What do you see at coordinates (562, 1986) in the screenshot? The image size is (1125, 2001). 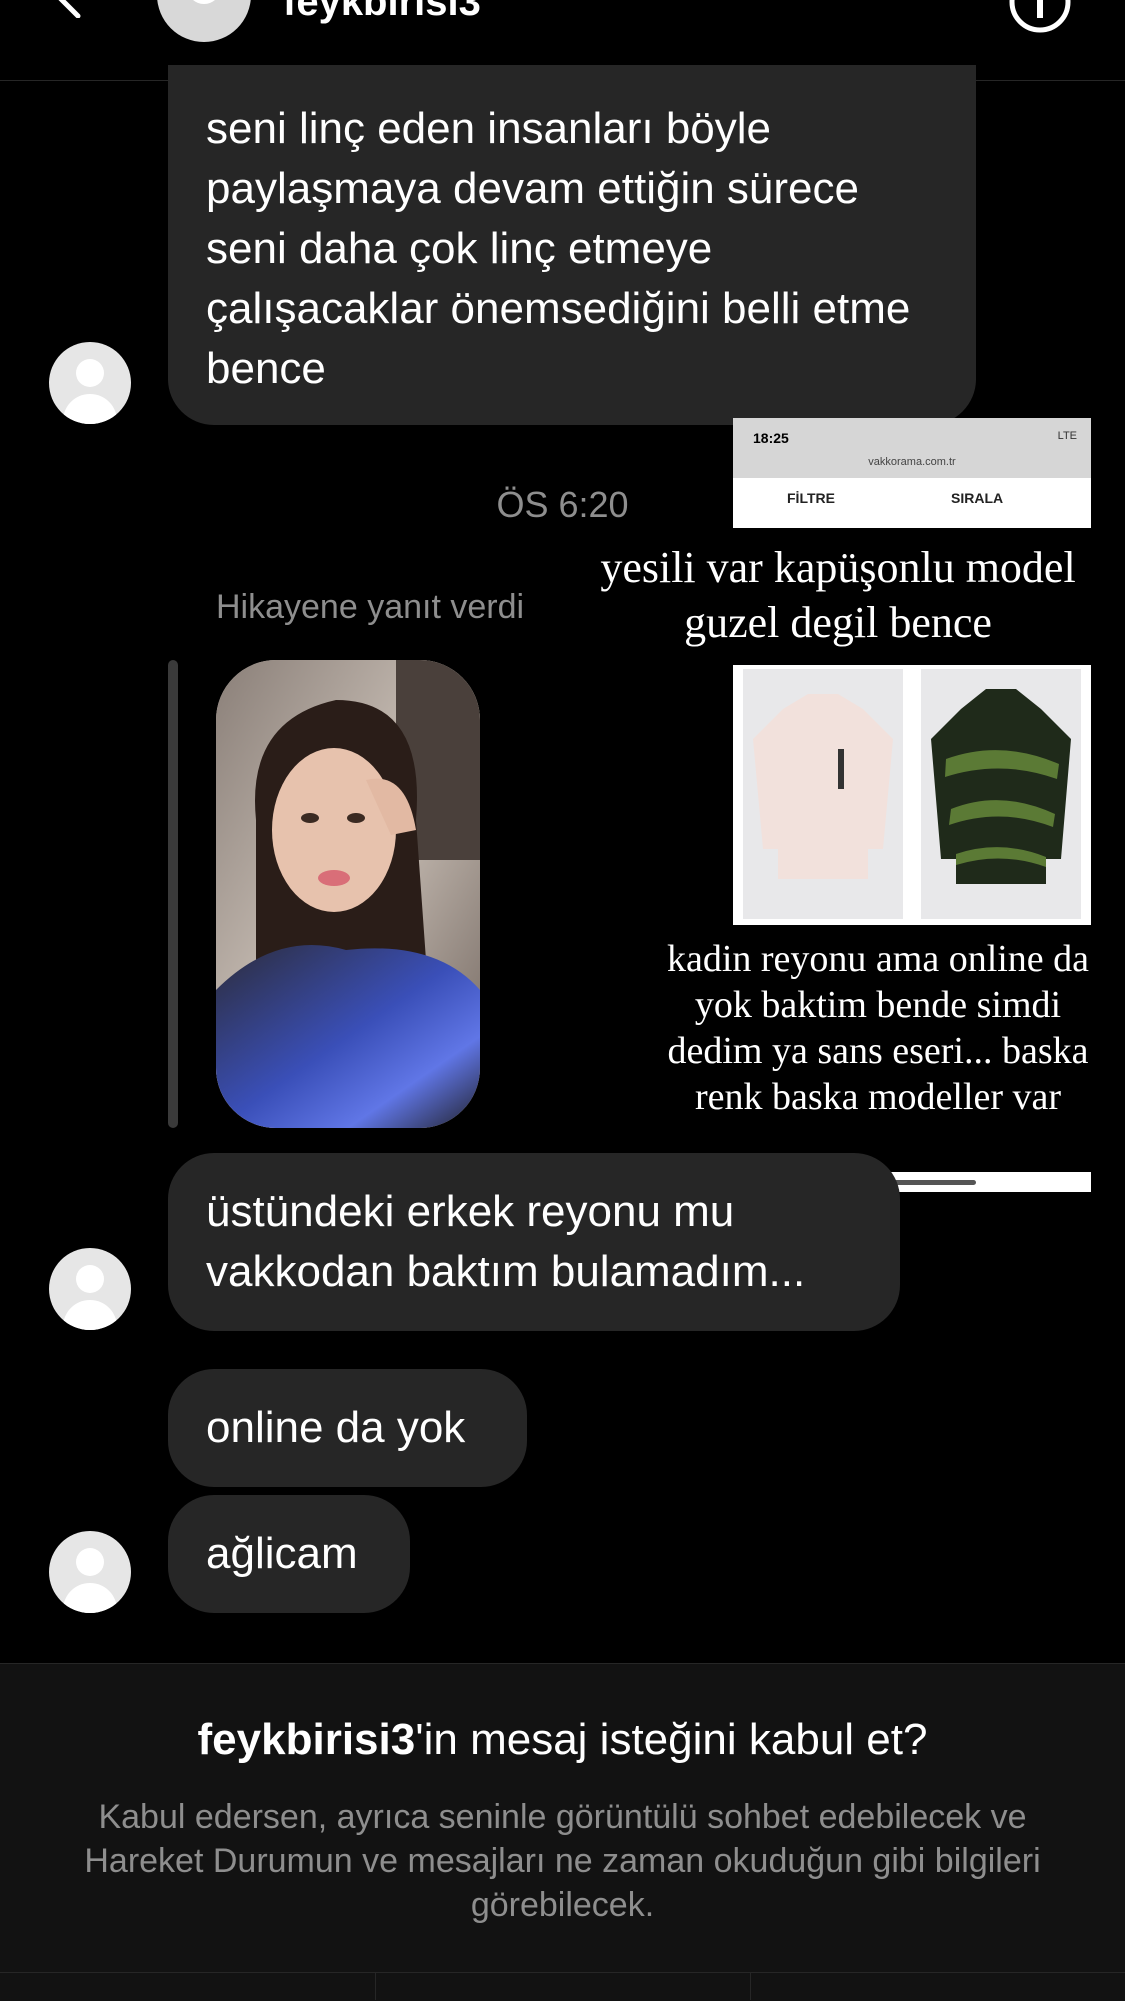 I see `request-actions-bar` at bounding box center [562, 1986].